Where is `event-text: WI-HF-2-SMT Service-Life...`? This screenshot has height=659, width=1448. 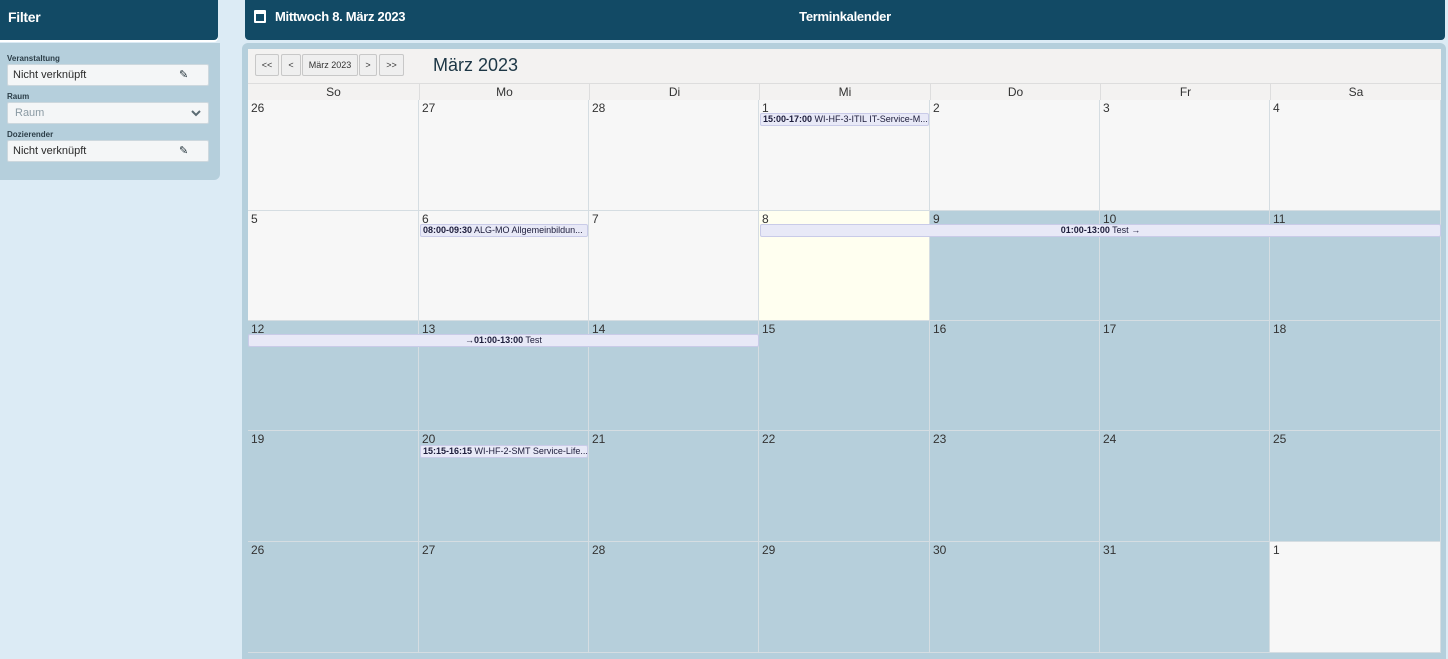
event-text: WI-HF-2-SMT Service-Life... is located at coordinates (530, 451).